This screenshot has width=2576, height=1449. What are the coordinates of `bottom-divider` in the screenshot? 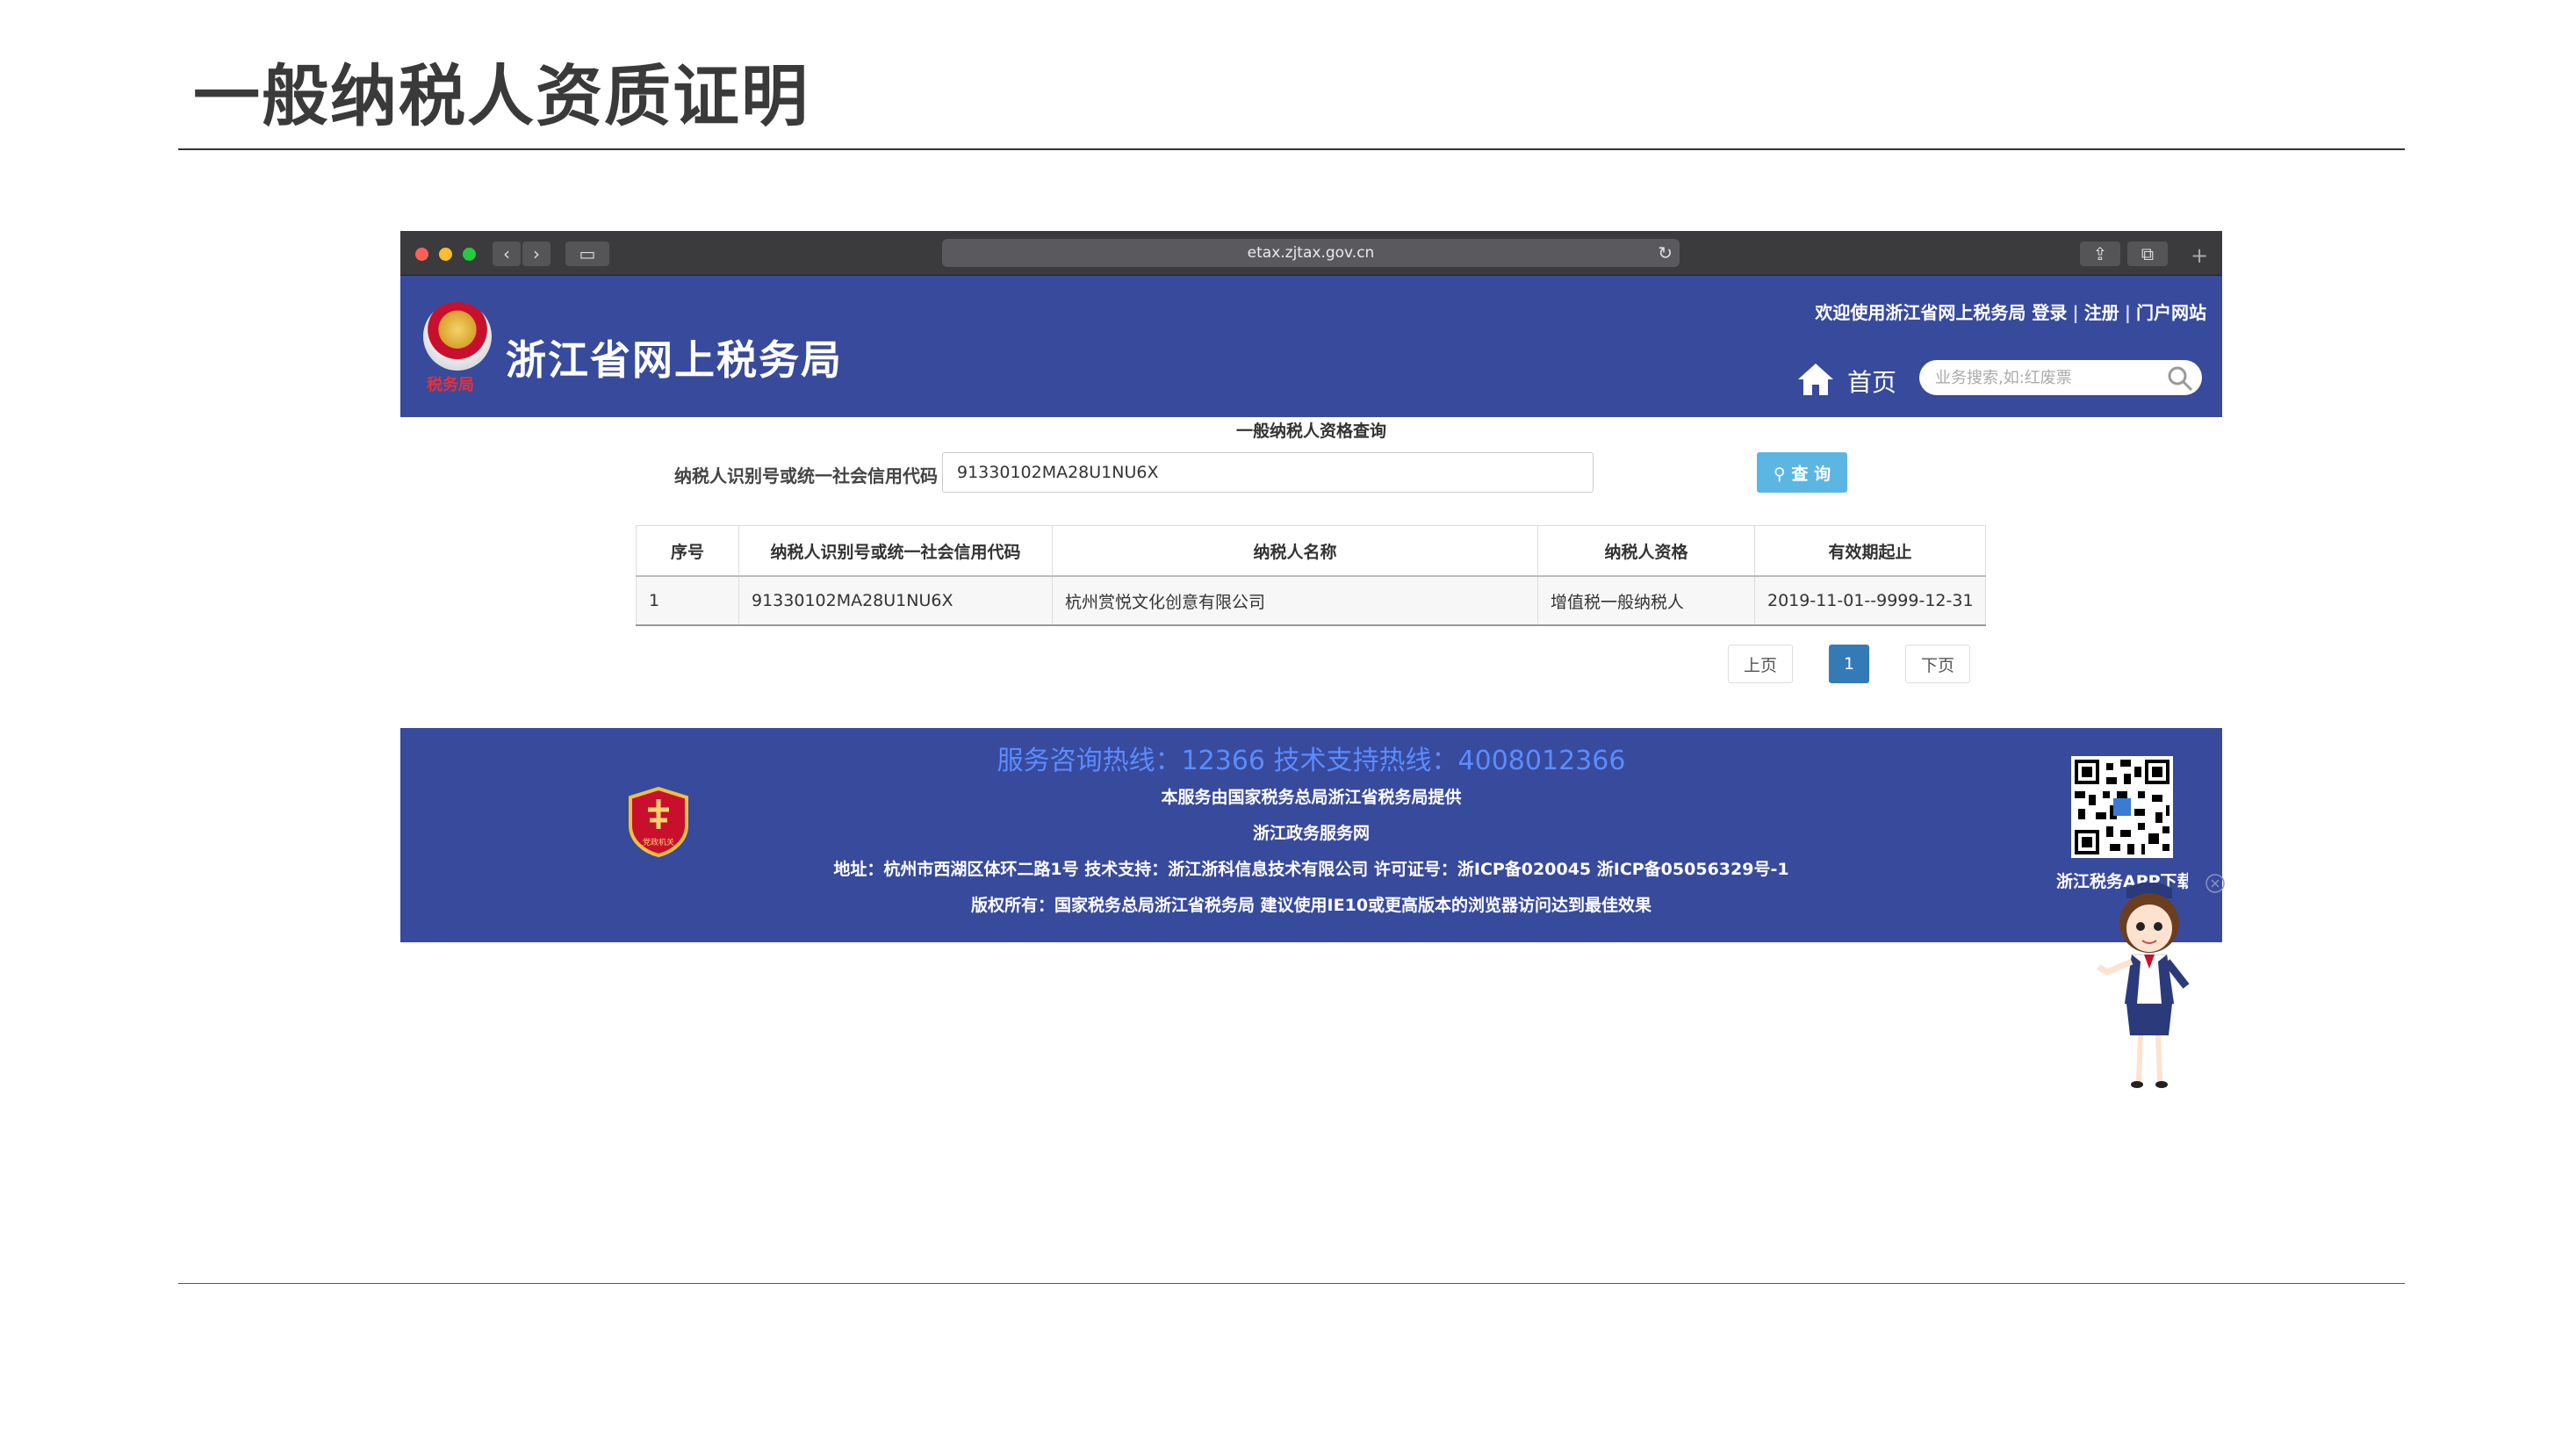 It's located at (1291, 1283).